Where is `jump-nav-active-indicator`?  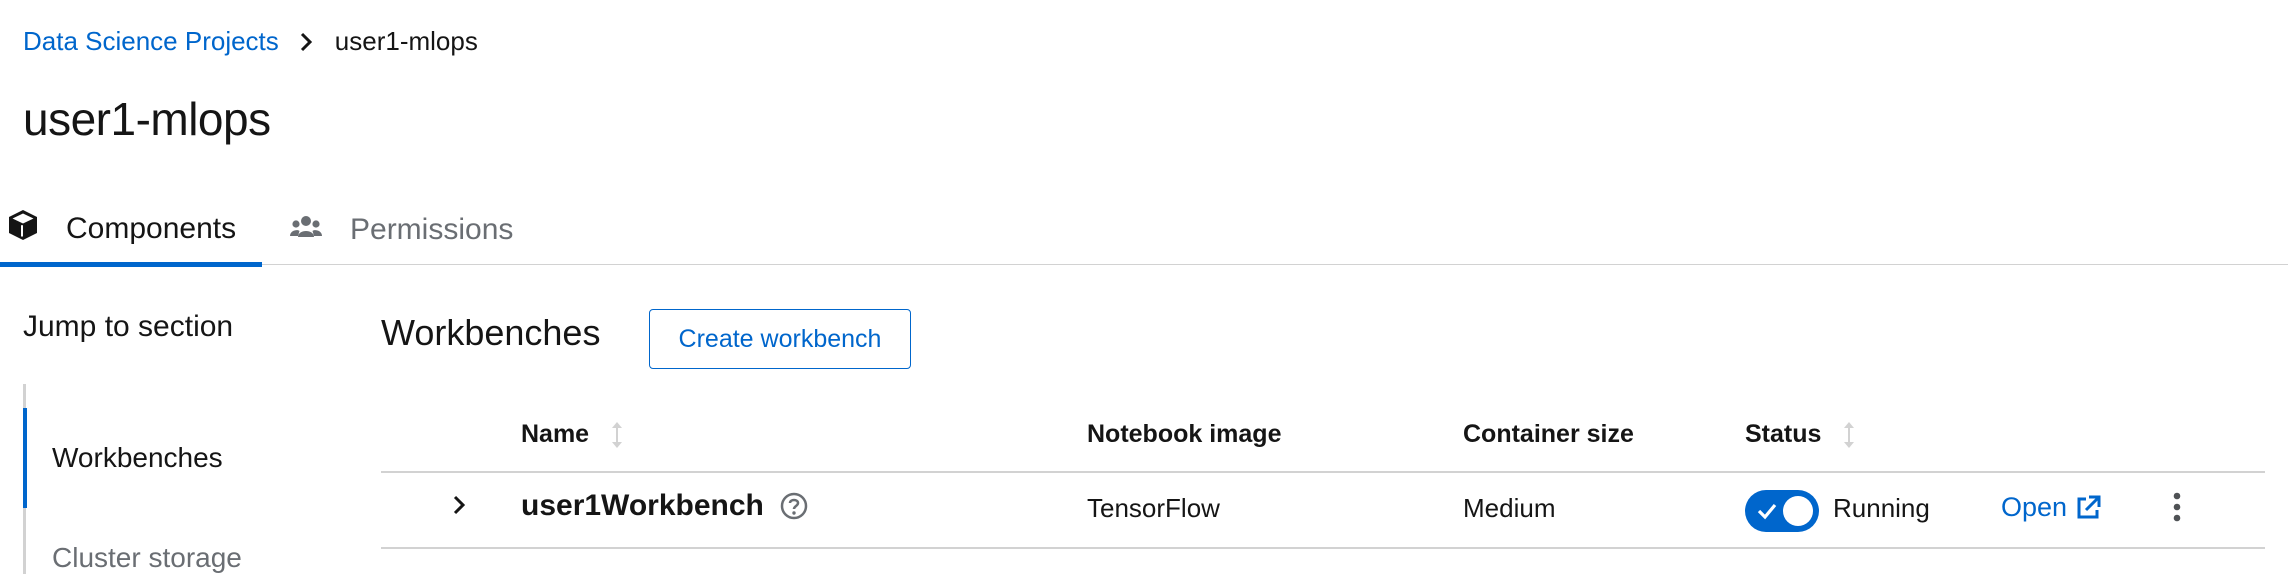
jump-nav-active-indicator is located at coordinates (25, 458).